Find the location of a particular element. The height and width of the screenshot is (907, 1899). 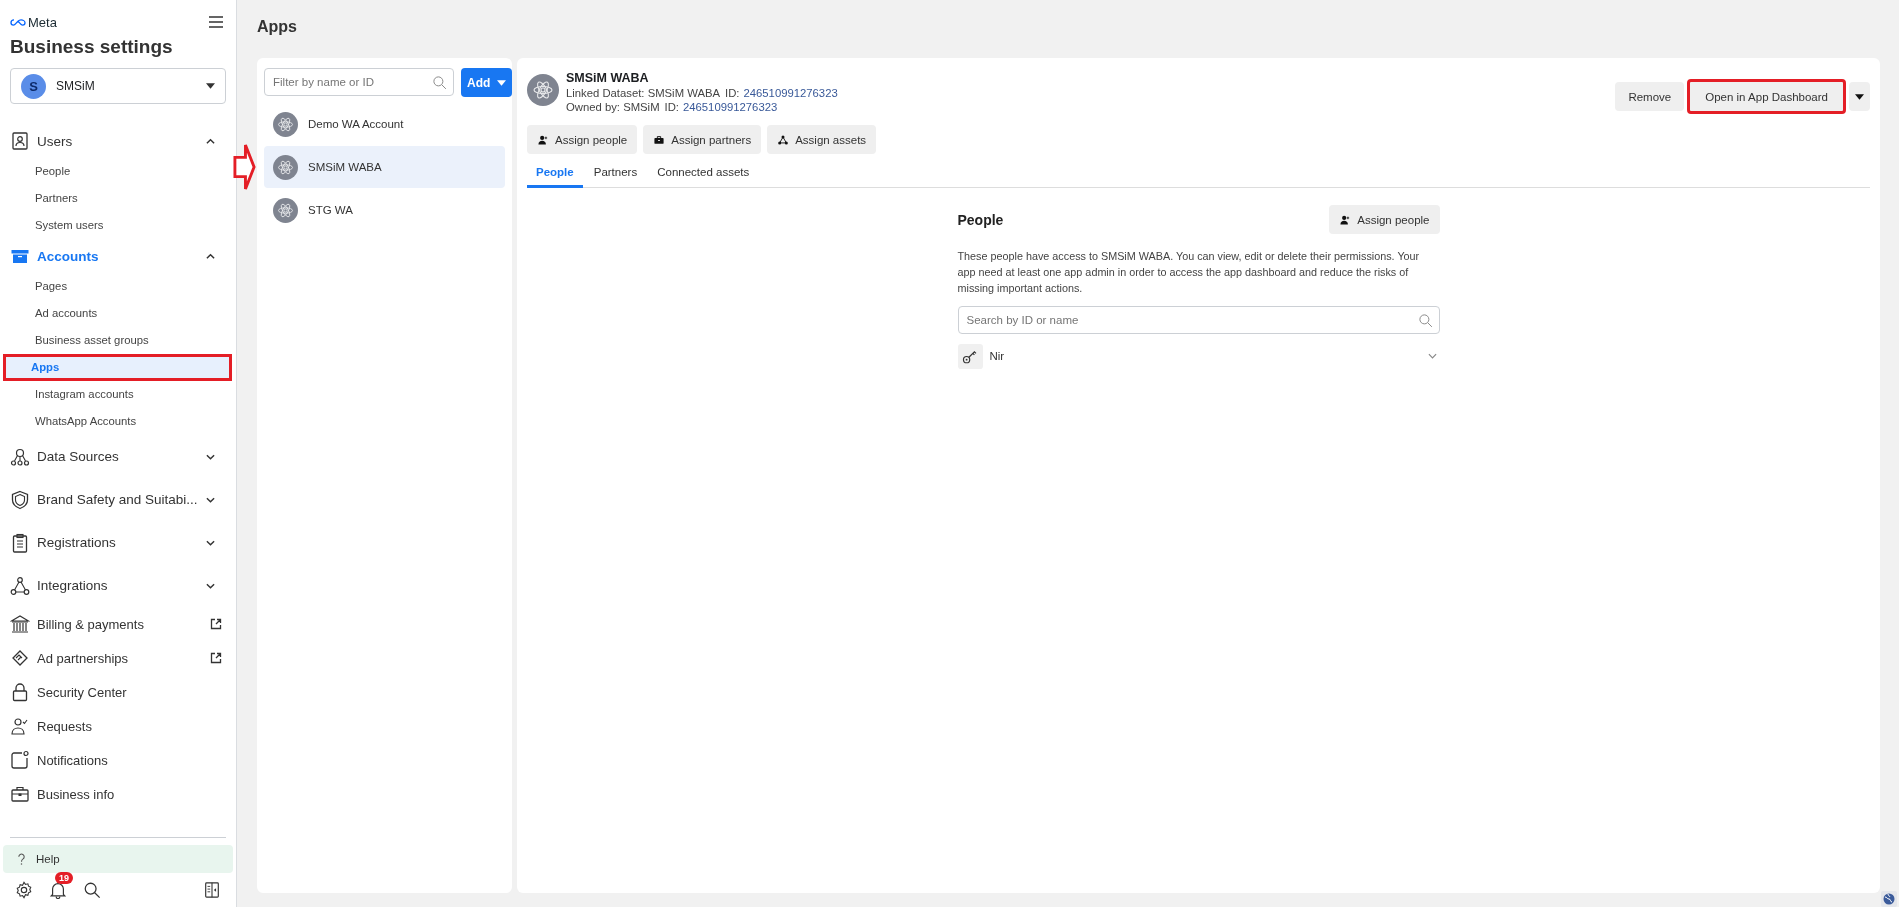

sidebar-section: Data Sources is located at coordinates (118, 456).